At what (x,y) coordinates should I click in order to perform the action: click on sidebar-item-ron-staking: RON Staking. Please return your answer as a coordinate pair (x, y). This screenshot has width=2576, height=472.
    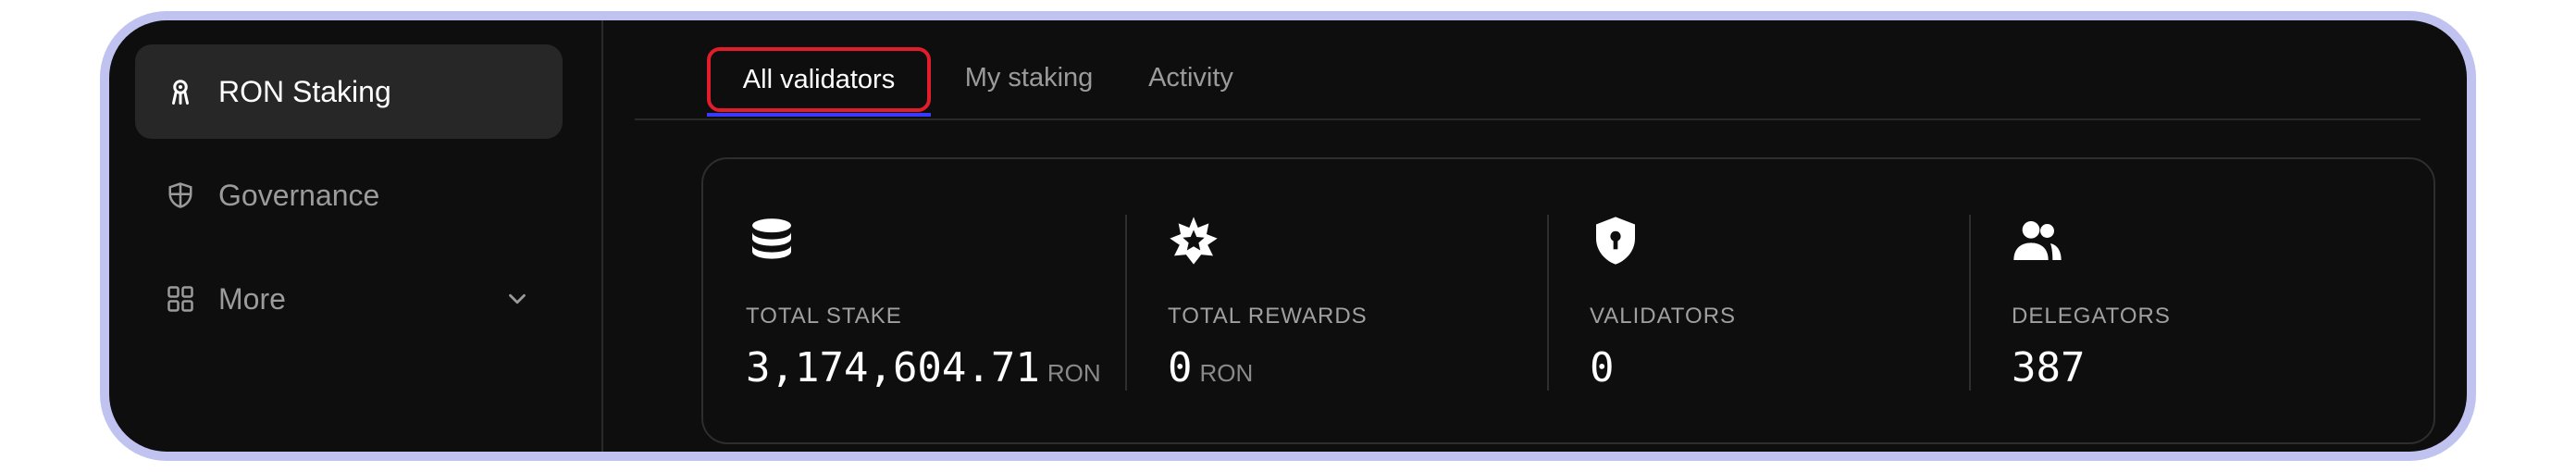
    Looking at the image, I should click on (349, 92).